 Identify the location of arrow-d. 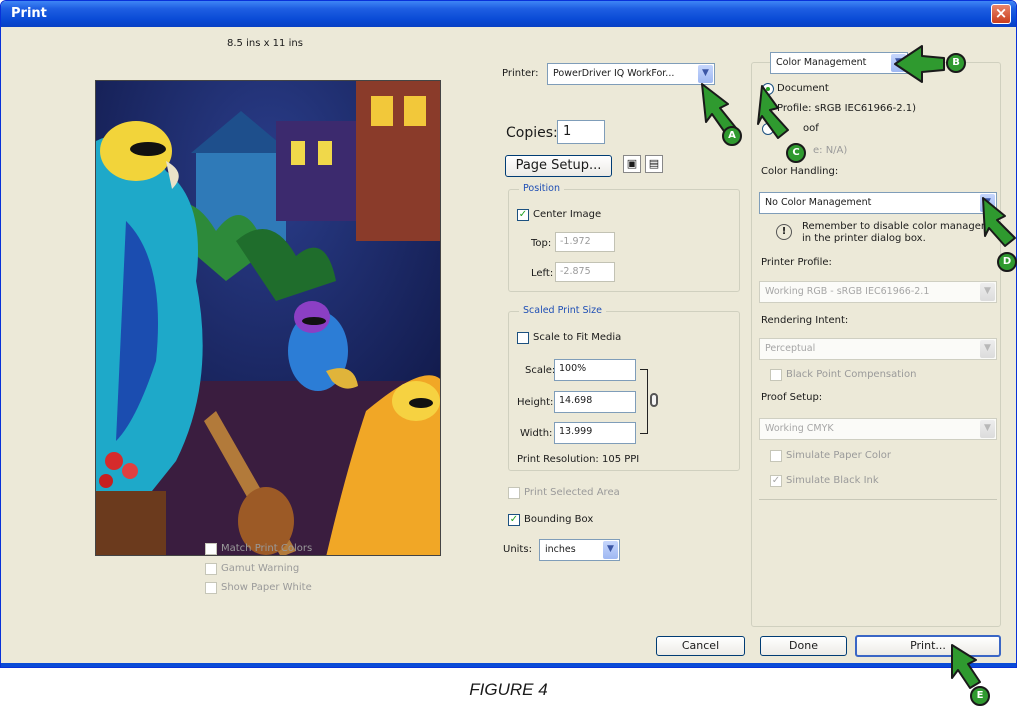
(999, 222).